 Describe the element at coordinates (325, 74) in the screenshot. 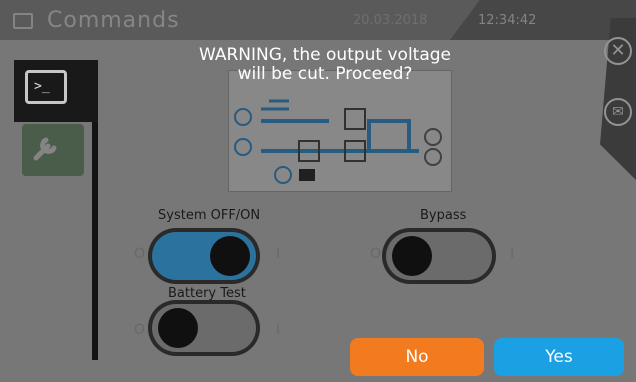

I see `warning-line-2: will be cut. Proceed?` at that location.